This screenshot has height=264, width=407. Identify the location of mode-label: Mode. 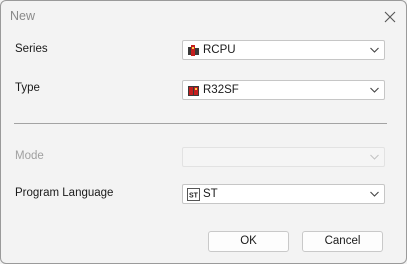
(29, 156).